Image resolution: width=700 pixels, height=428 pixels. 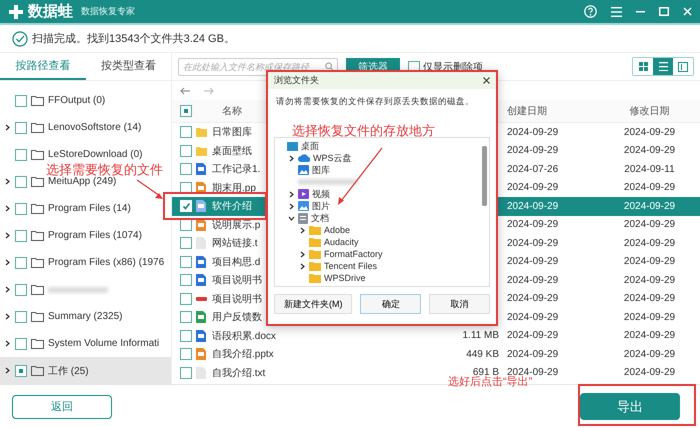 I want to click on file-name: 桌面壁纸, so click(x=232, y=151).